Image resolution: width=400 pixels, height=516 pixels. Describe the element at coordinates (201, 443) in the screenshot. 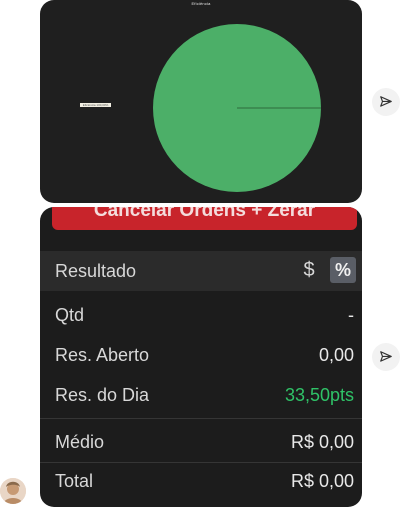

I see `row-medio: Médio R$ 0,00` at that location.